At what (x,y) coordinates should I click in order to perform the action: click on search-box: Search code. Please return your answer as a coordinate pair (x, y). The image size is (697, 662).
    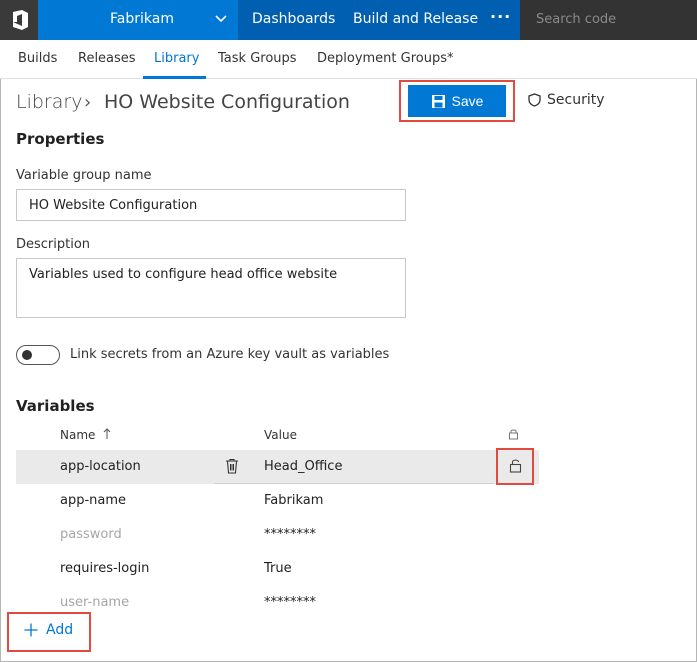
    Looking at the image, I should click on (608, 20).